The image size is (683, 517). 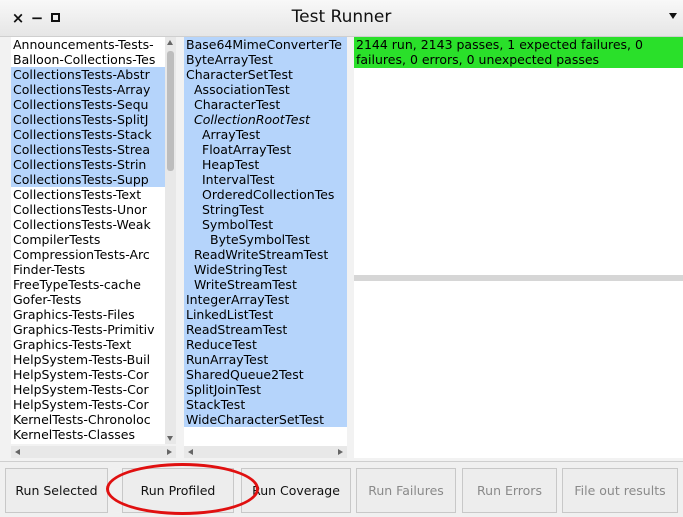 I want to click on package-list-item: Graphics-Tests-Text, so click(x=93, y=344).